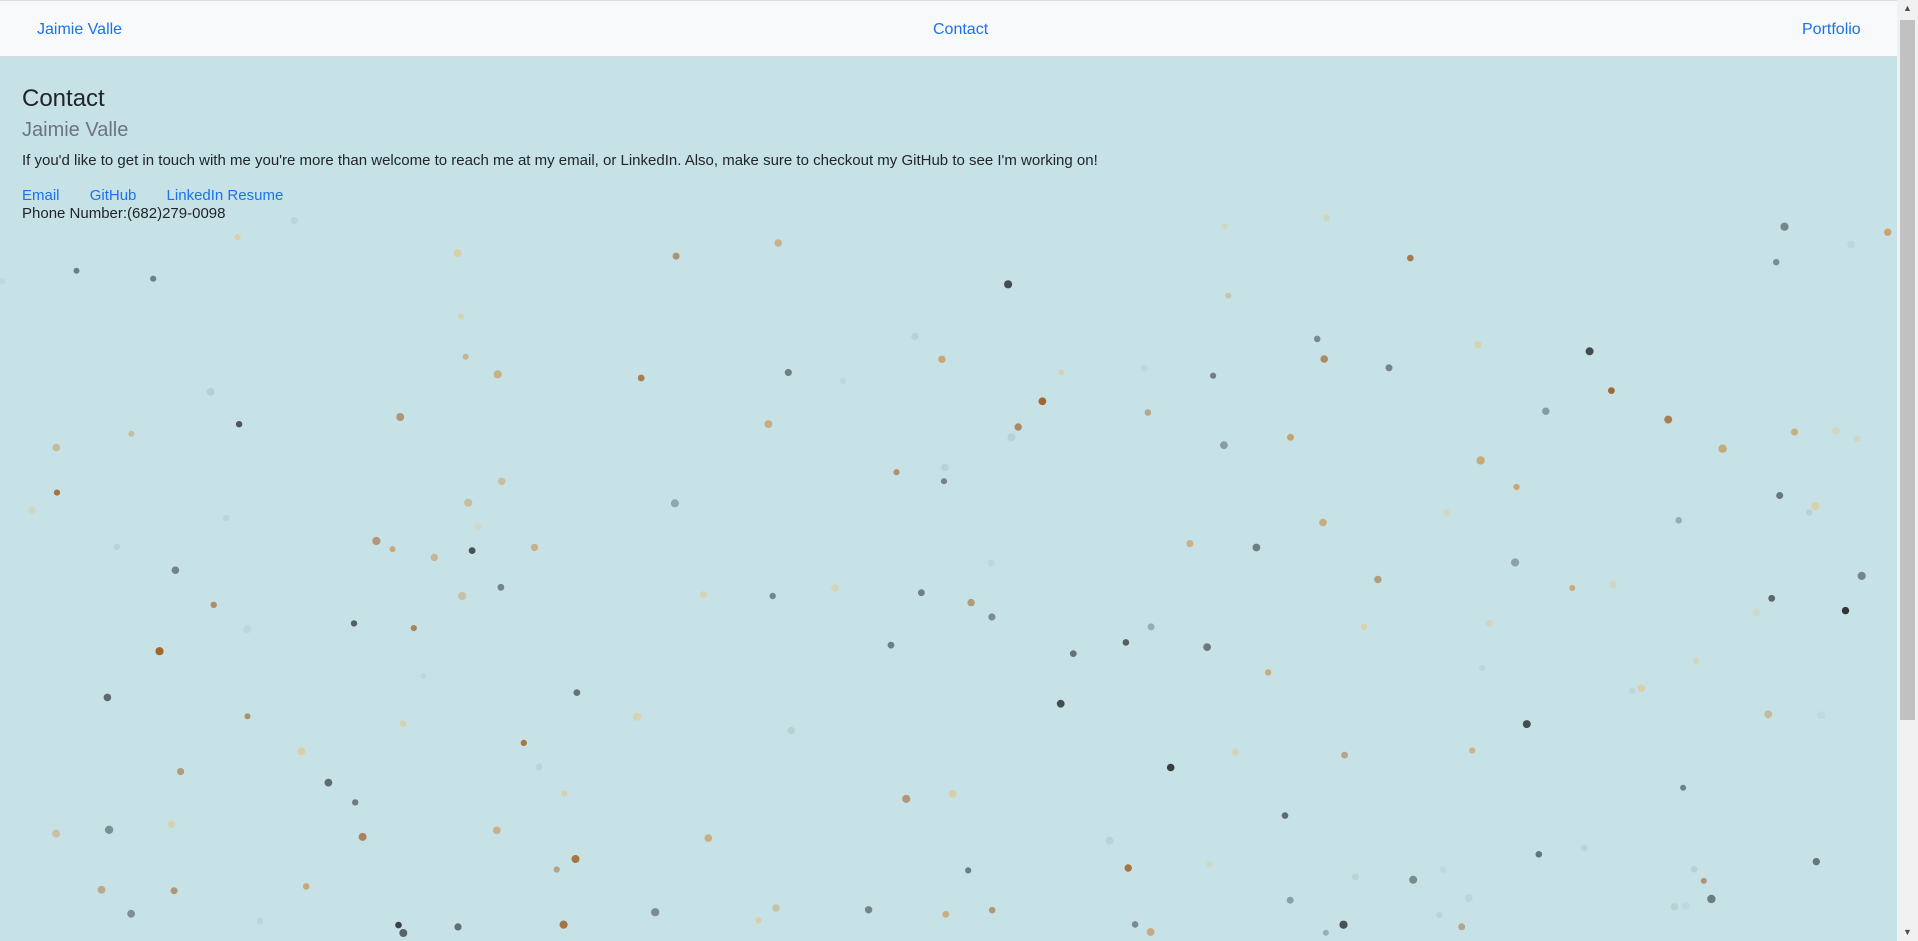  I want to click on nav-portfolio-link: Portfolio, so click(1831, 30).